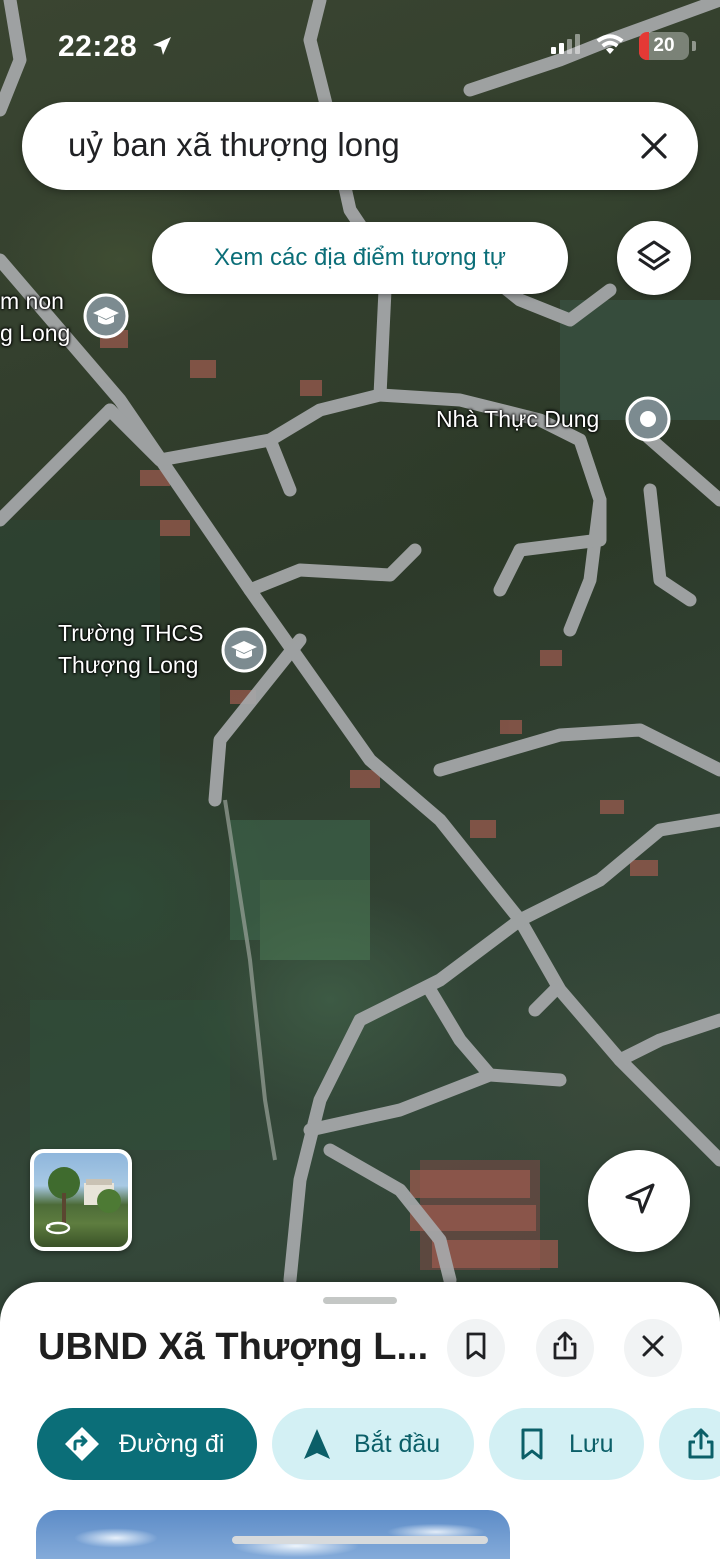 This screenshot has width=720, height=1559. What do you see at coordinates (360, 1540) in the screenshot?
I see `home-indicator` at bounding box center [360, 1540].